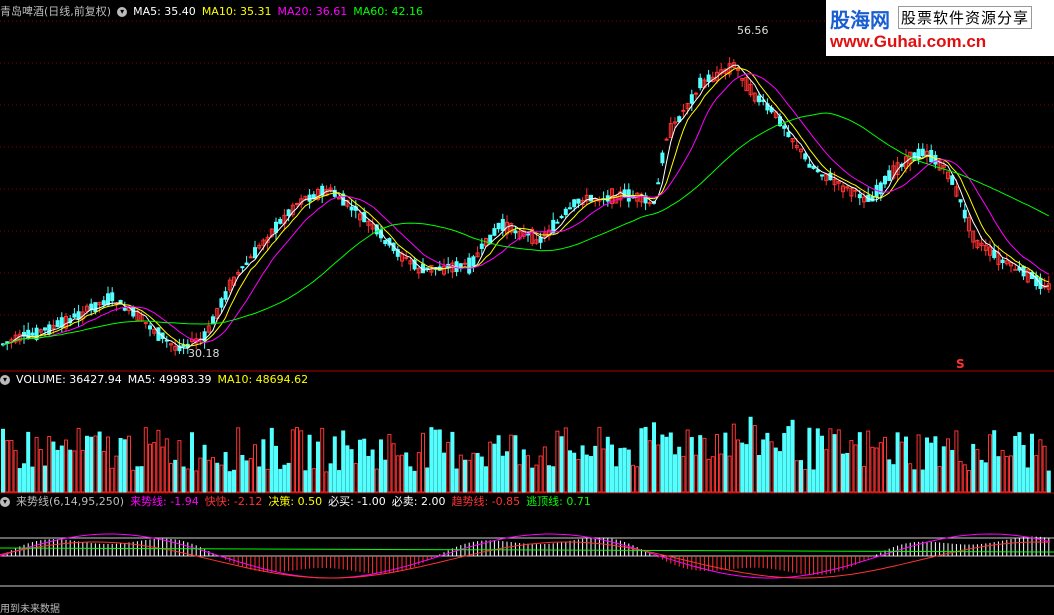 The image size is (1054, 615). What do you see at coordinates (30, 609) in the screenshot?
I see `footer-note: 用到未来数据` at bounding box center [30, 609].